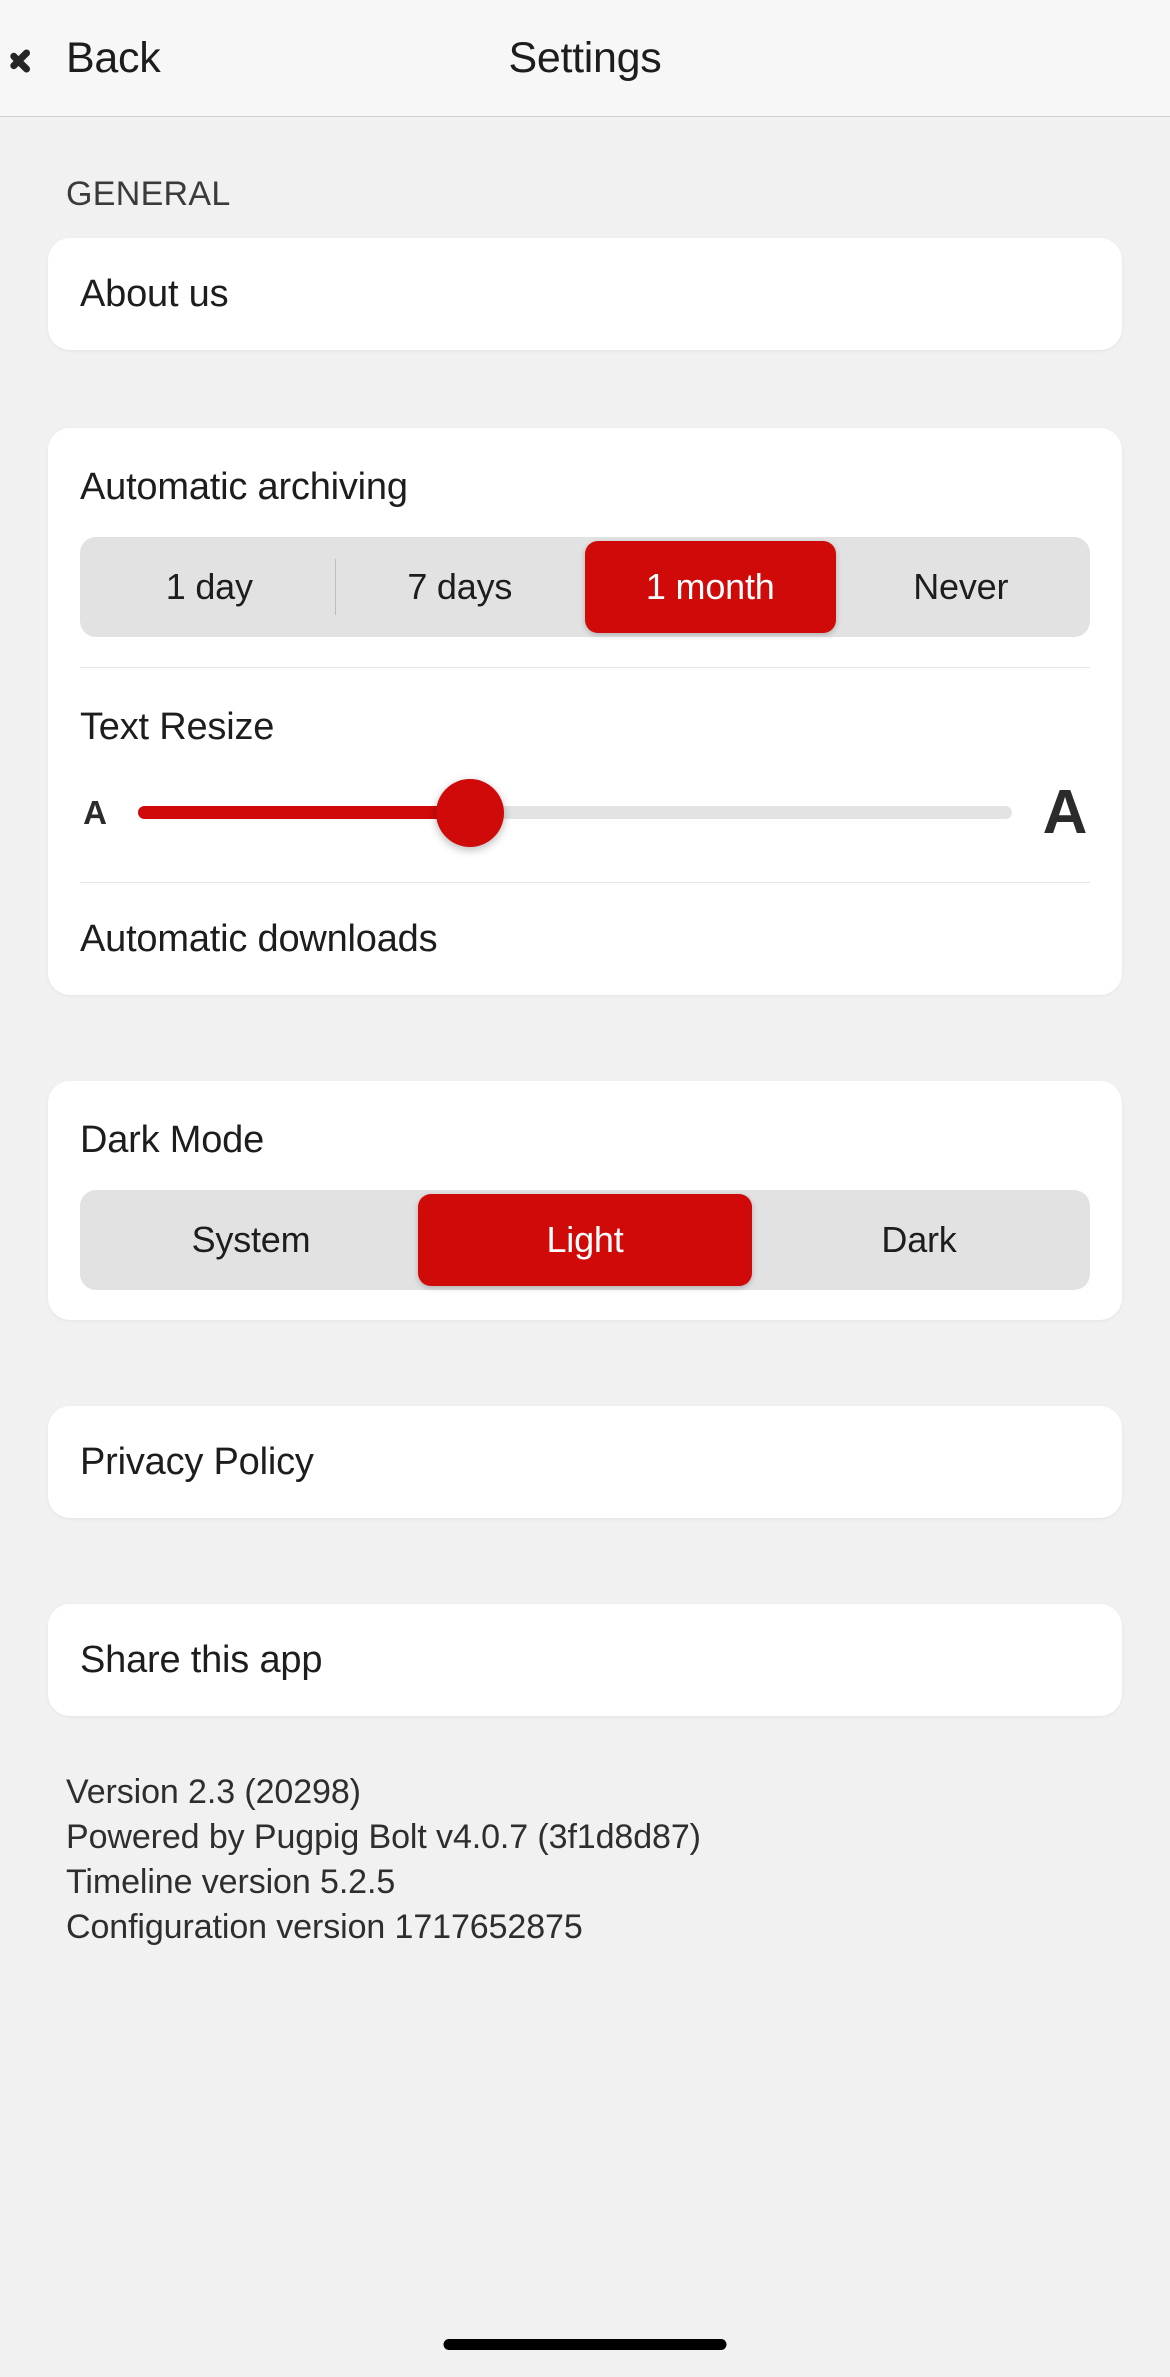 The width and height of the screenshot is (1170, 2377). I want to click on page-title: Settings, so click(585, 57).